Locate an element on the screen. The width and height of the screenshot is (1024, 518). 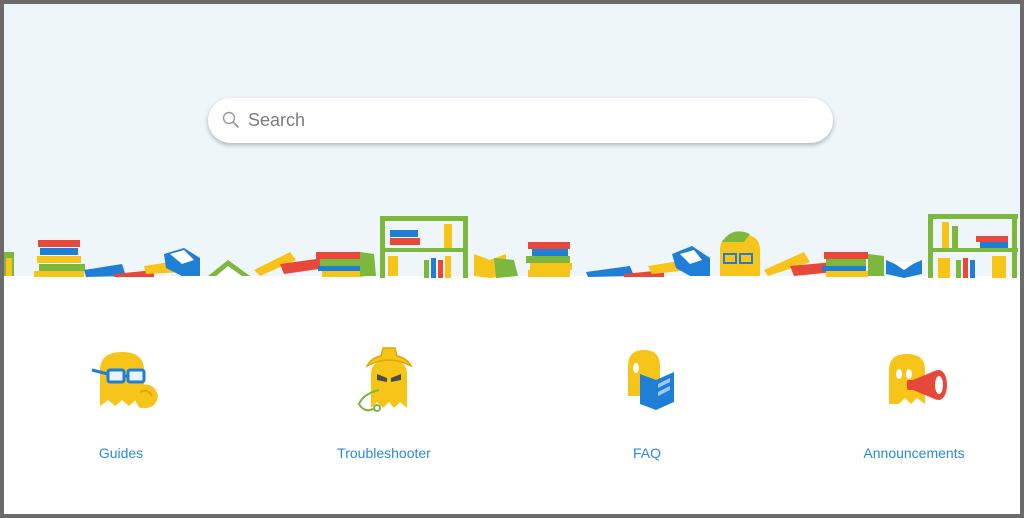
category-label: Troubleshooter is located at coordinates (384, 453).